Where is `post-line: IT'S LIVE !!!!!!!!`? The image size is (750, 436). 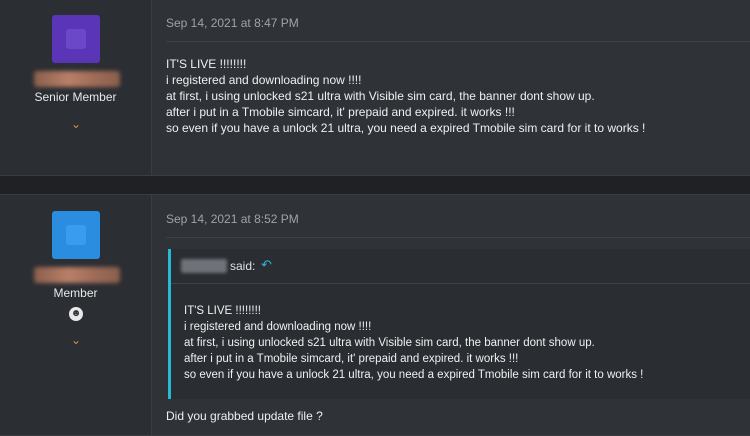
post-line: IT'S LIVE !!!!!!!! is located at coordinates (206, 64).